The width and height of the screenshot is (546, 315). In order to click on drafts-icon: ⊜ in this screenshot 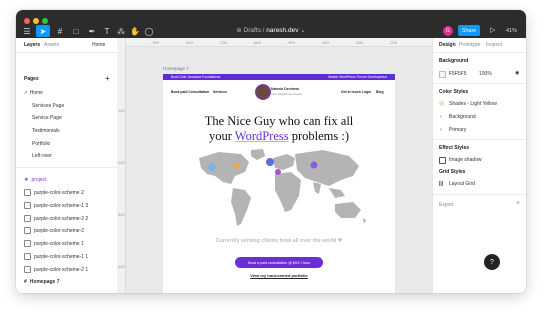, I will do `click(240, 30)`.